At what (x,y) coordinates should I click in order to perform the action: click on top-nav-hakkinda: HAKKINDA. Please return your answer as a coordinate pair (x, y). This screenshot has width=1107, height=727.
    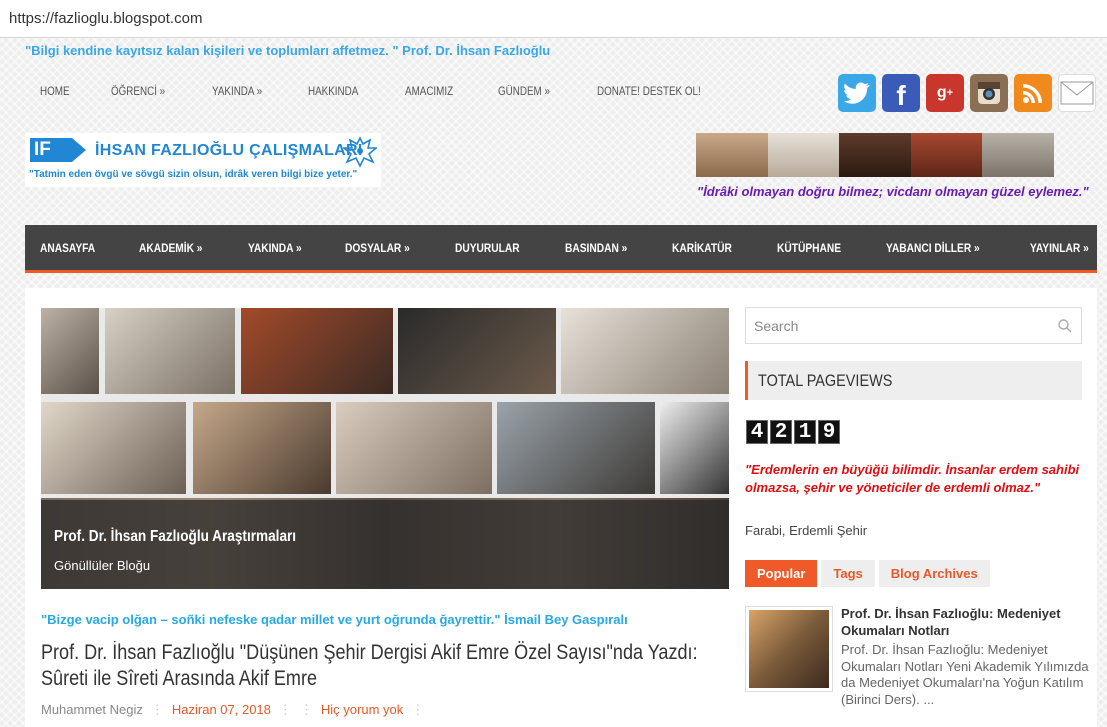
    Looking at the image, I should click on (333, 93).